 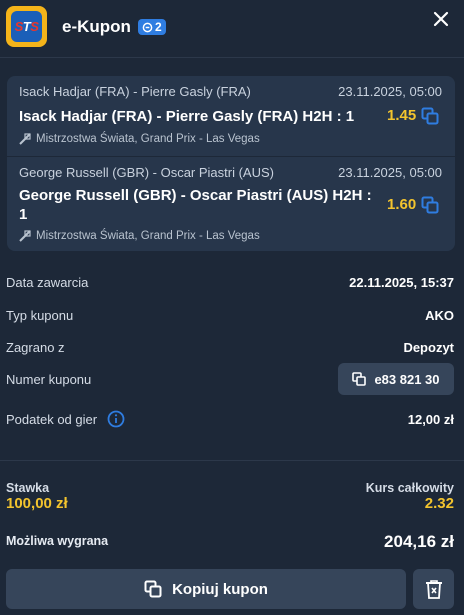 What do you see at coordinates (34, 26) in the screenshot?
I see `logo-letter-s2: S` at bounding box center [34, 26].